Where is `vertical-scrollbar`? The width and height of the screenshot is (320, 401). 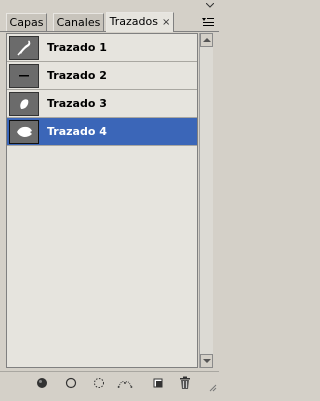
vertical-scrollbar is located at coordinates (206, 200).